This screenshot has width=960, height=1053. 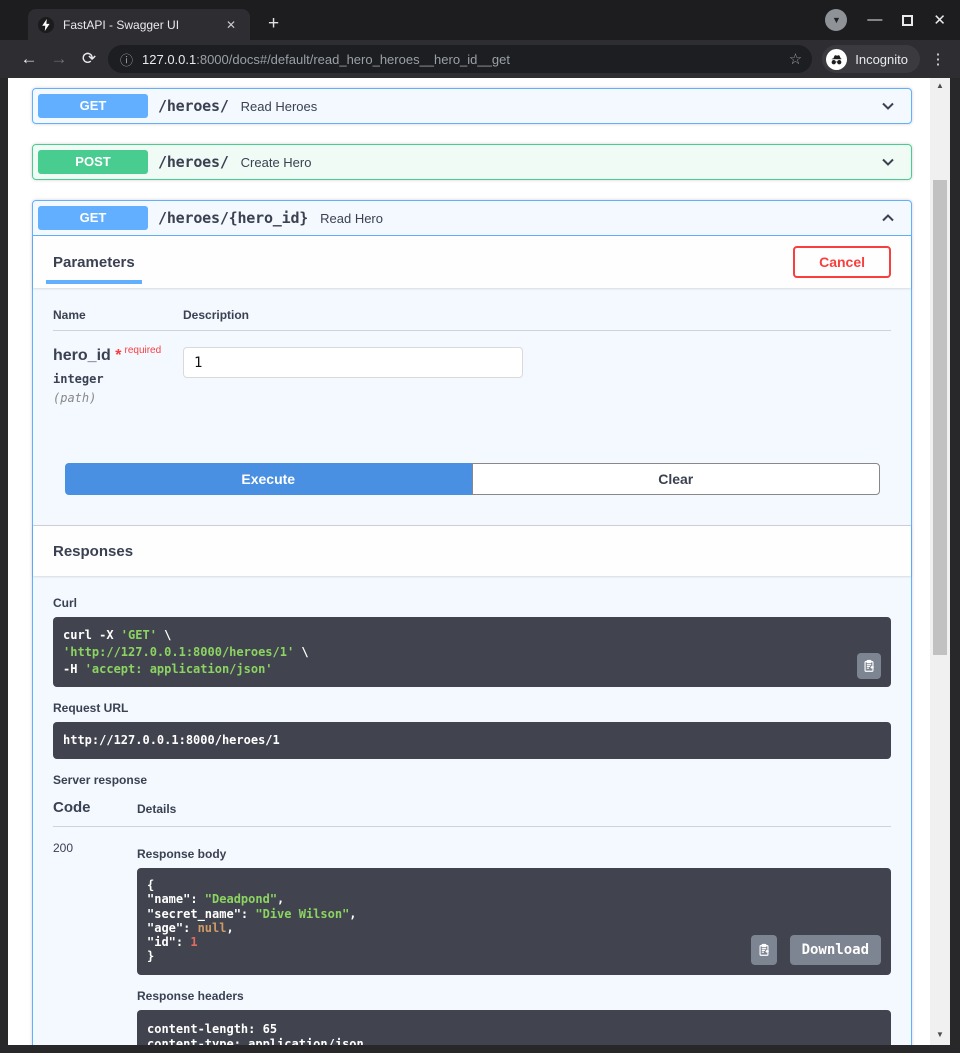 I want to click on responses-header: Responses, so click(x=472, y=550).